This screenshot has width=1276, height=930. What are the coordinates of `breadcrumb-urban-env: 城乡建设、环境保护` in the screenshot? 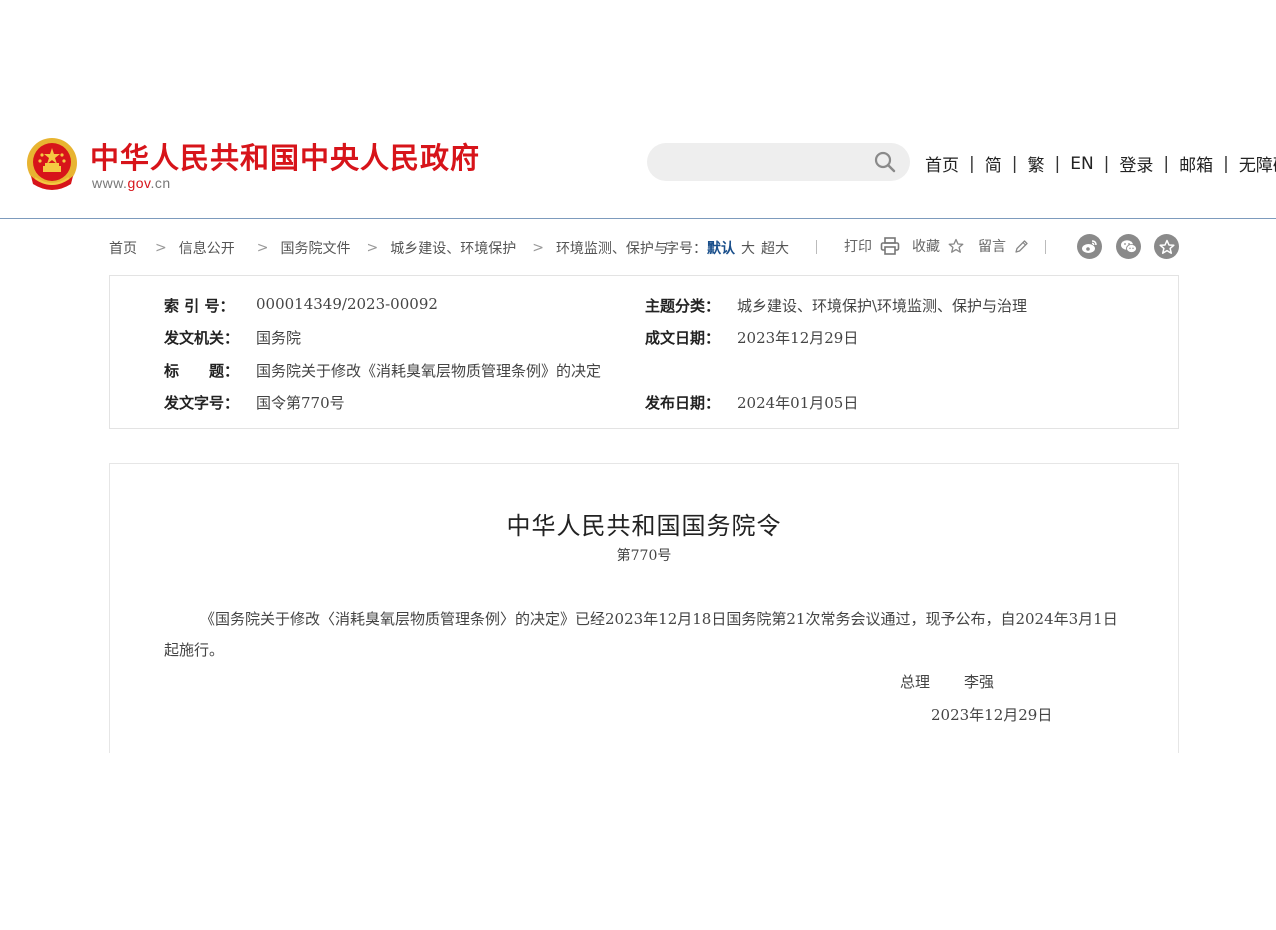 It's located at (453, 248).